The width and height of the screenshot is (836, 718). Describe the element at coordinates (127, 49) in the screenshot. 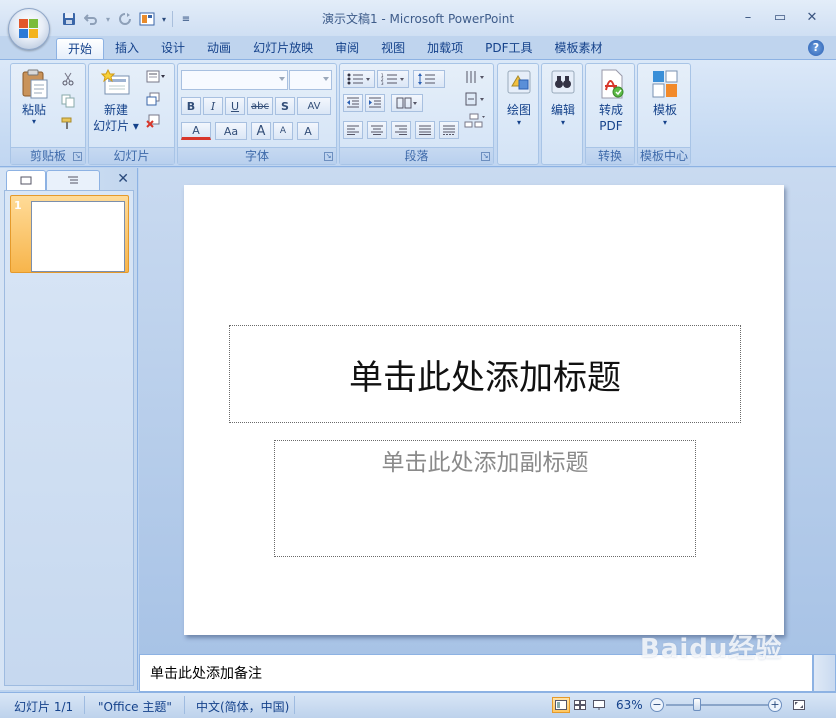

I see `tab-1: 插入` at that location.